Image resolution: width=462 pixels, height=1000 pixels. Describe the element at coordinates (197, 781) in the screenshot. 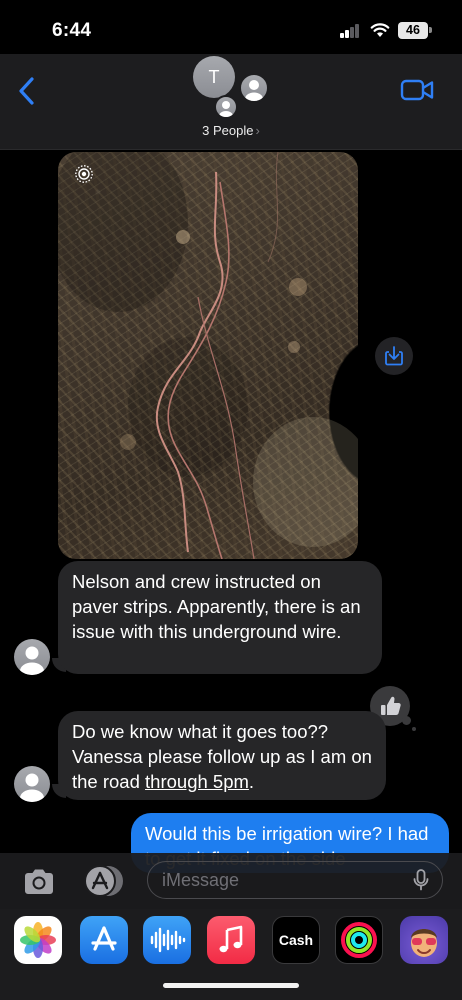

I see `time-link: through 5pm` at that location.